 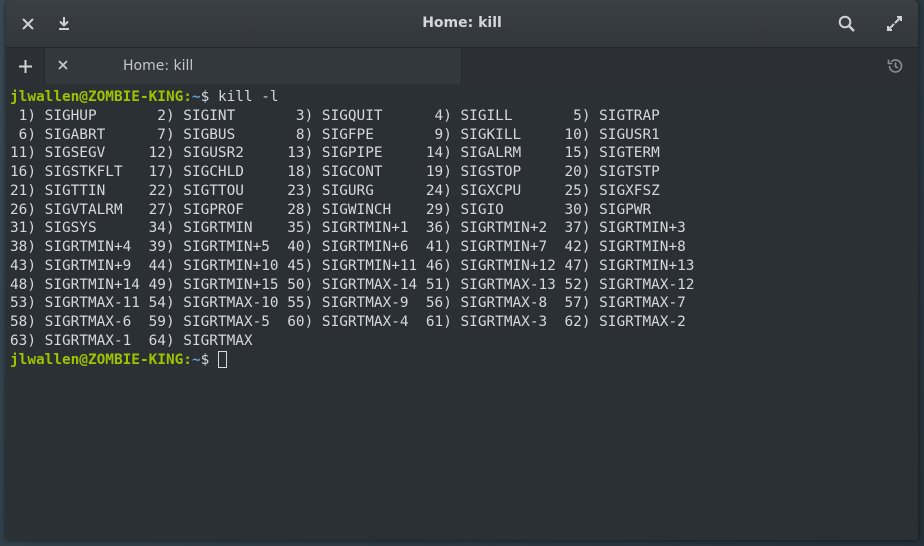 I want to click on title-bar: Home: kill, so click(x=462, y=23).